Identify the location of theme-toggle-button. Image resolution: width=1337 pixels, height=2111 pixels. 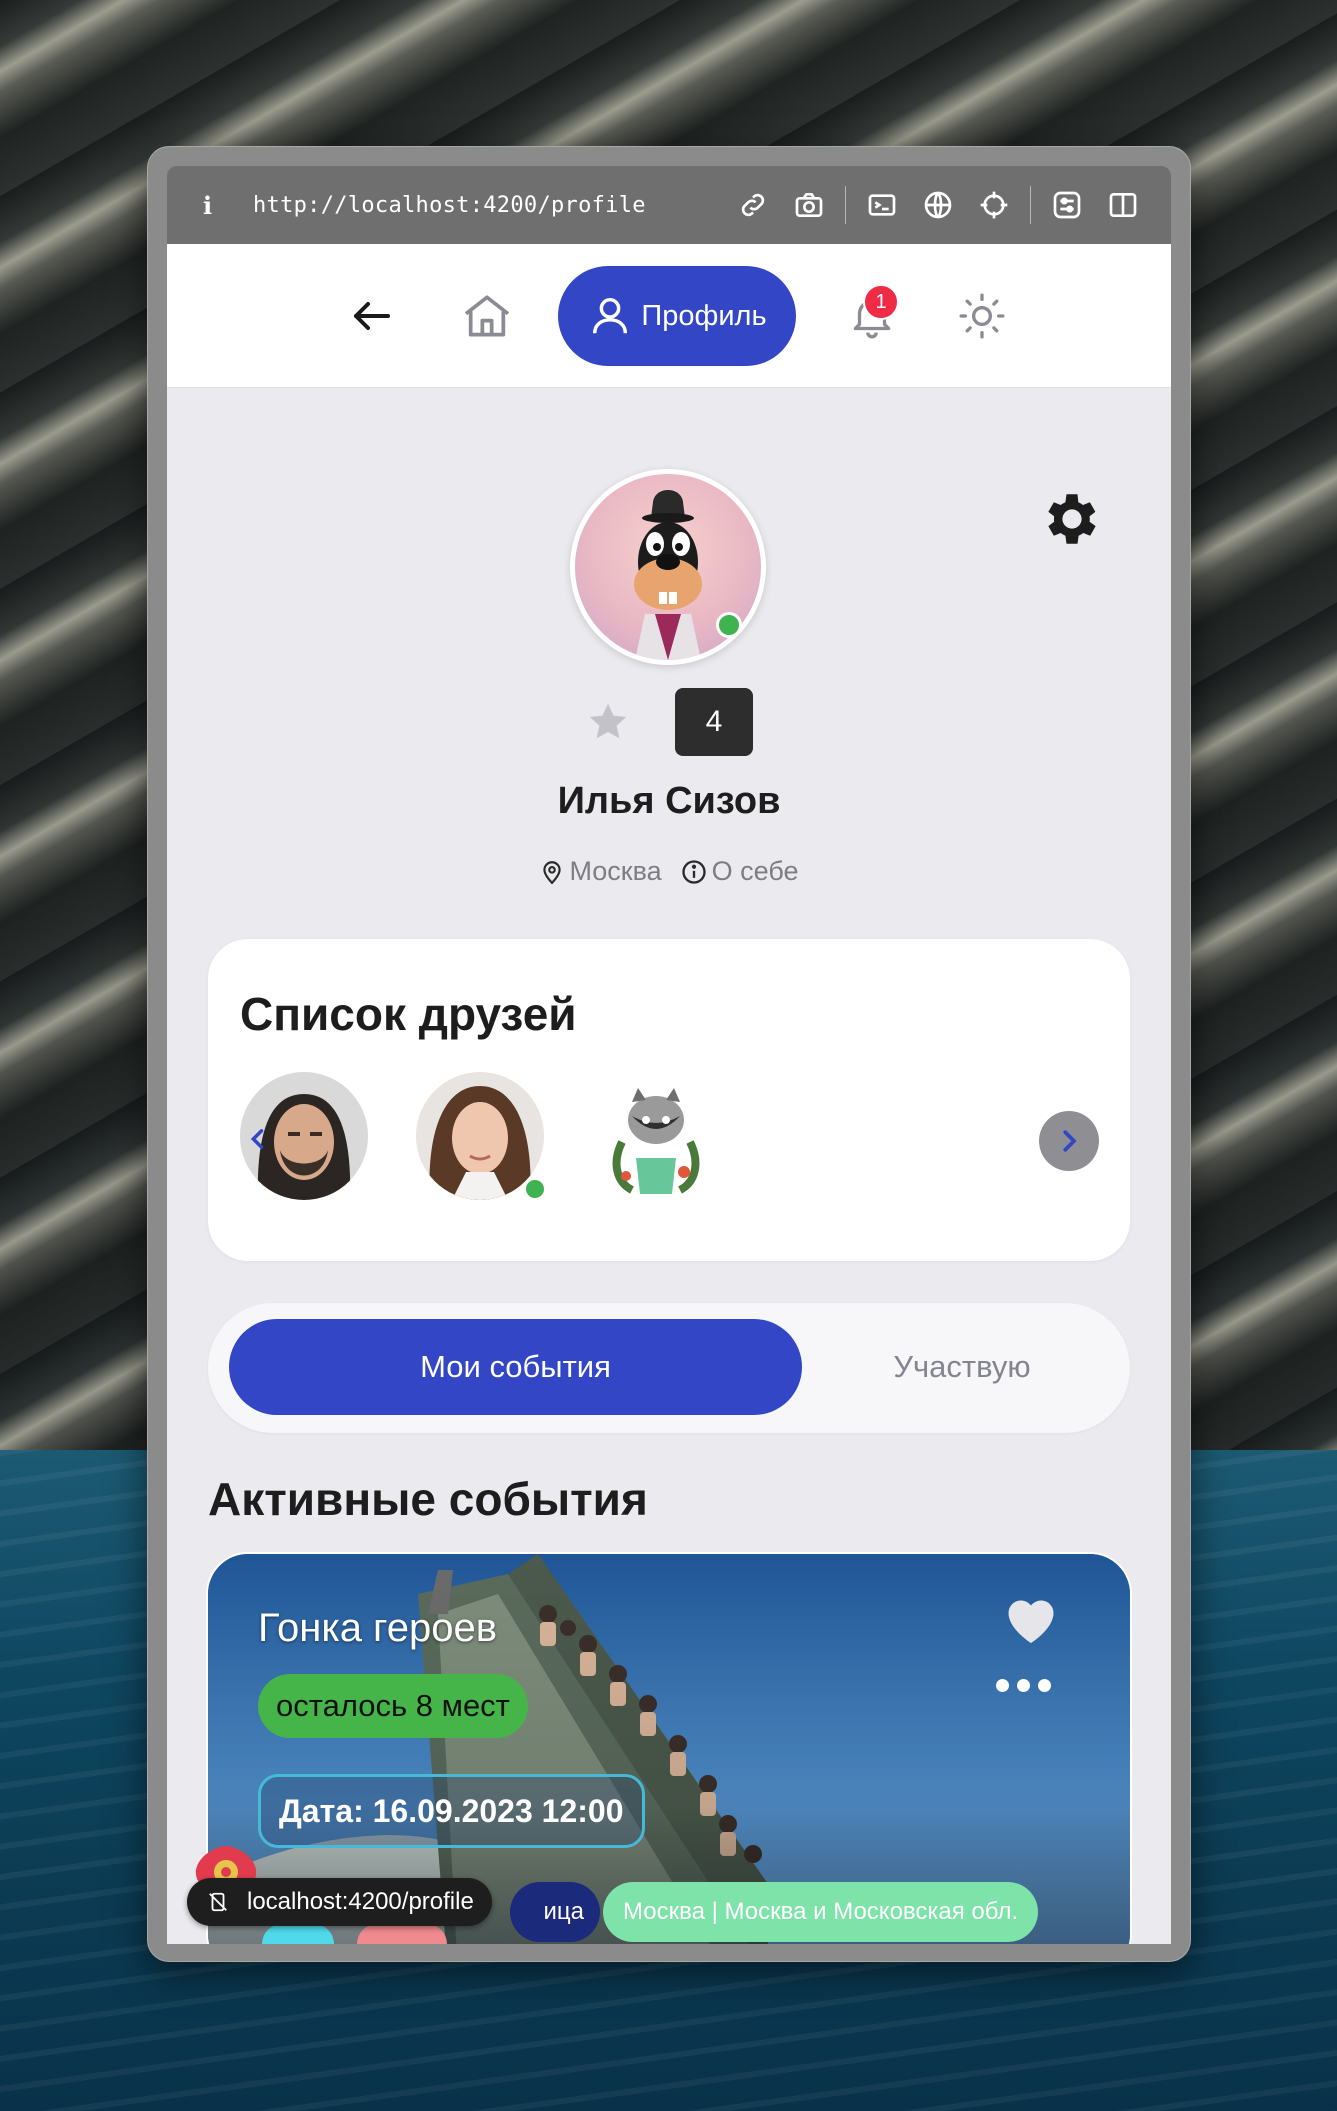
(982, 316).